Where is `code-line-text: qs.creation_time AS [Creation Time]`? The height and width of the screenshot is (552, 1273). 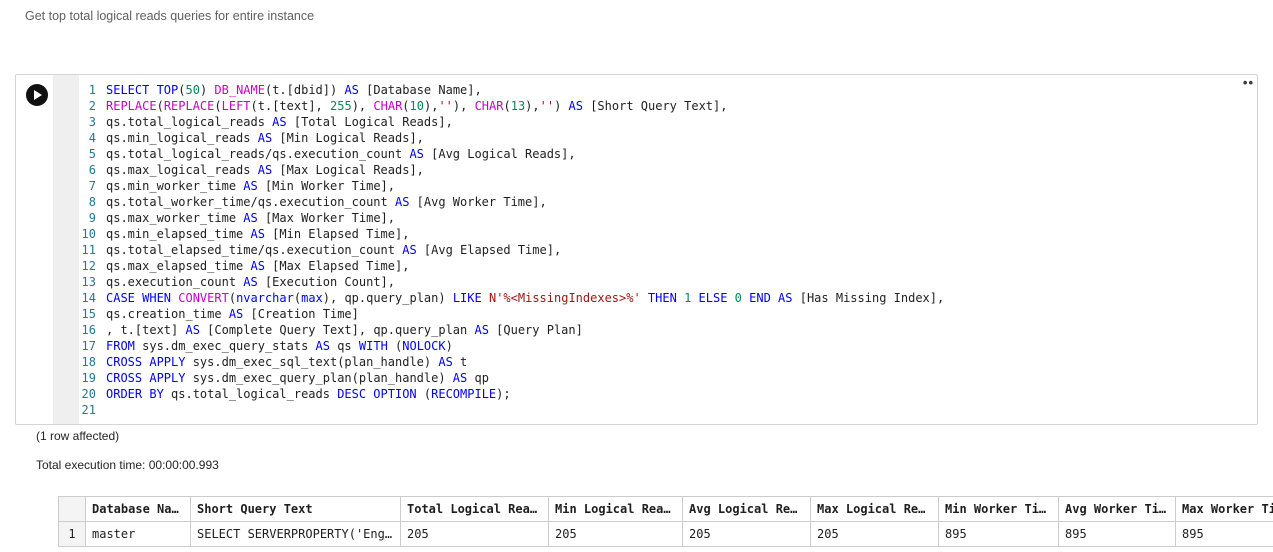 code-line-text: qs.creation_time AS [Creation Time] is located at coordinates (232, 314).